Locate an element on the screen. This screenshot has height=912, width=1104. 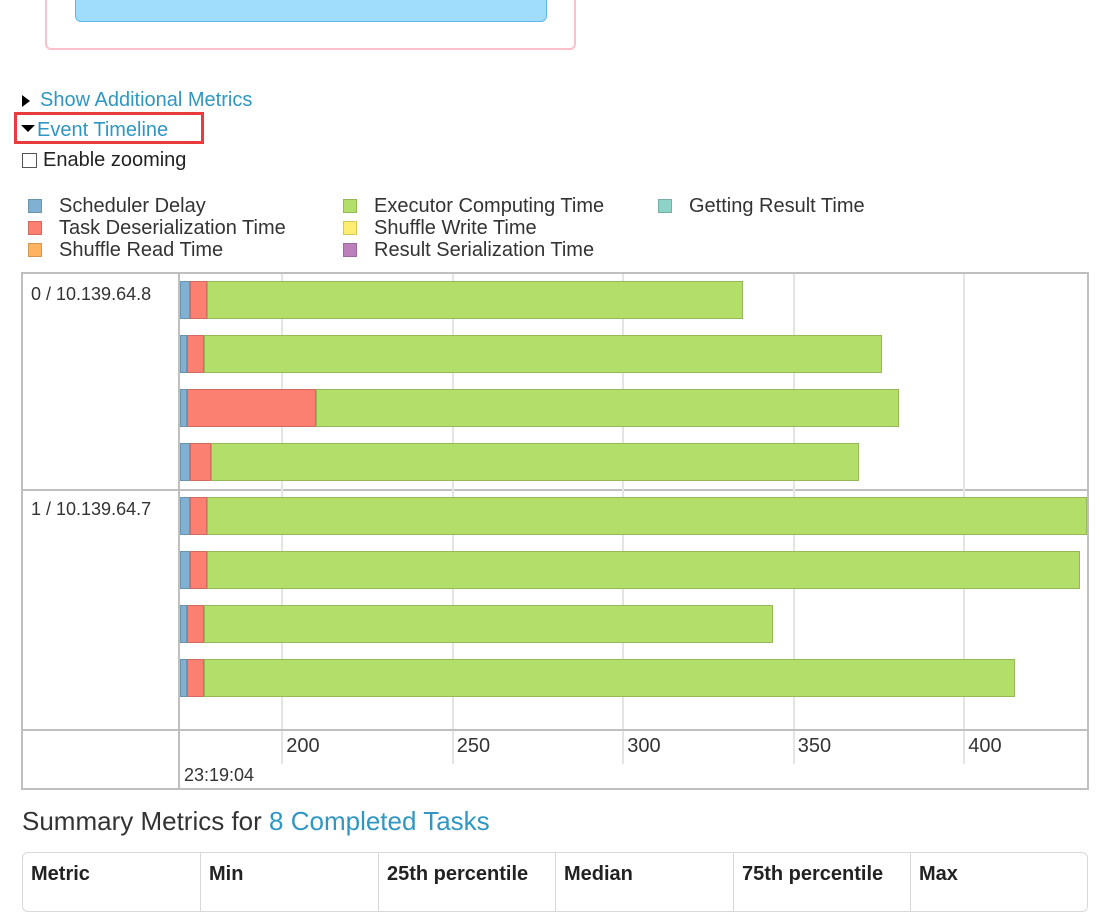
event-timeline-toggle: Event Timeline is located at coordinates (109, 128).